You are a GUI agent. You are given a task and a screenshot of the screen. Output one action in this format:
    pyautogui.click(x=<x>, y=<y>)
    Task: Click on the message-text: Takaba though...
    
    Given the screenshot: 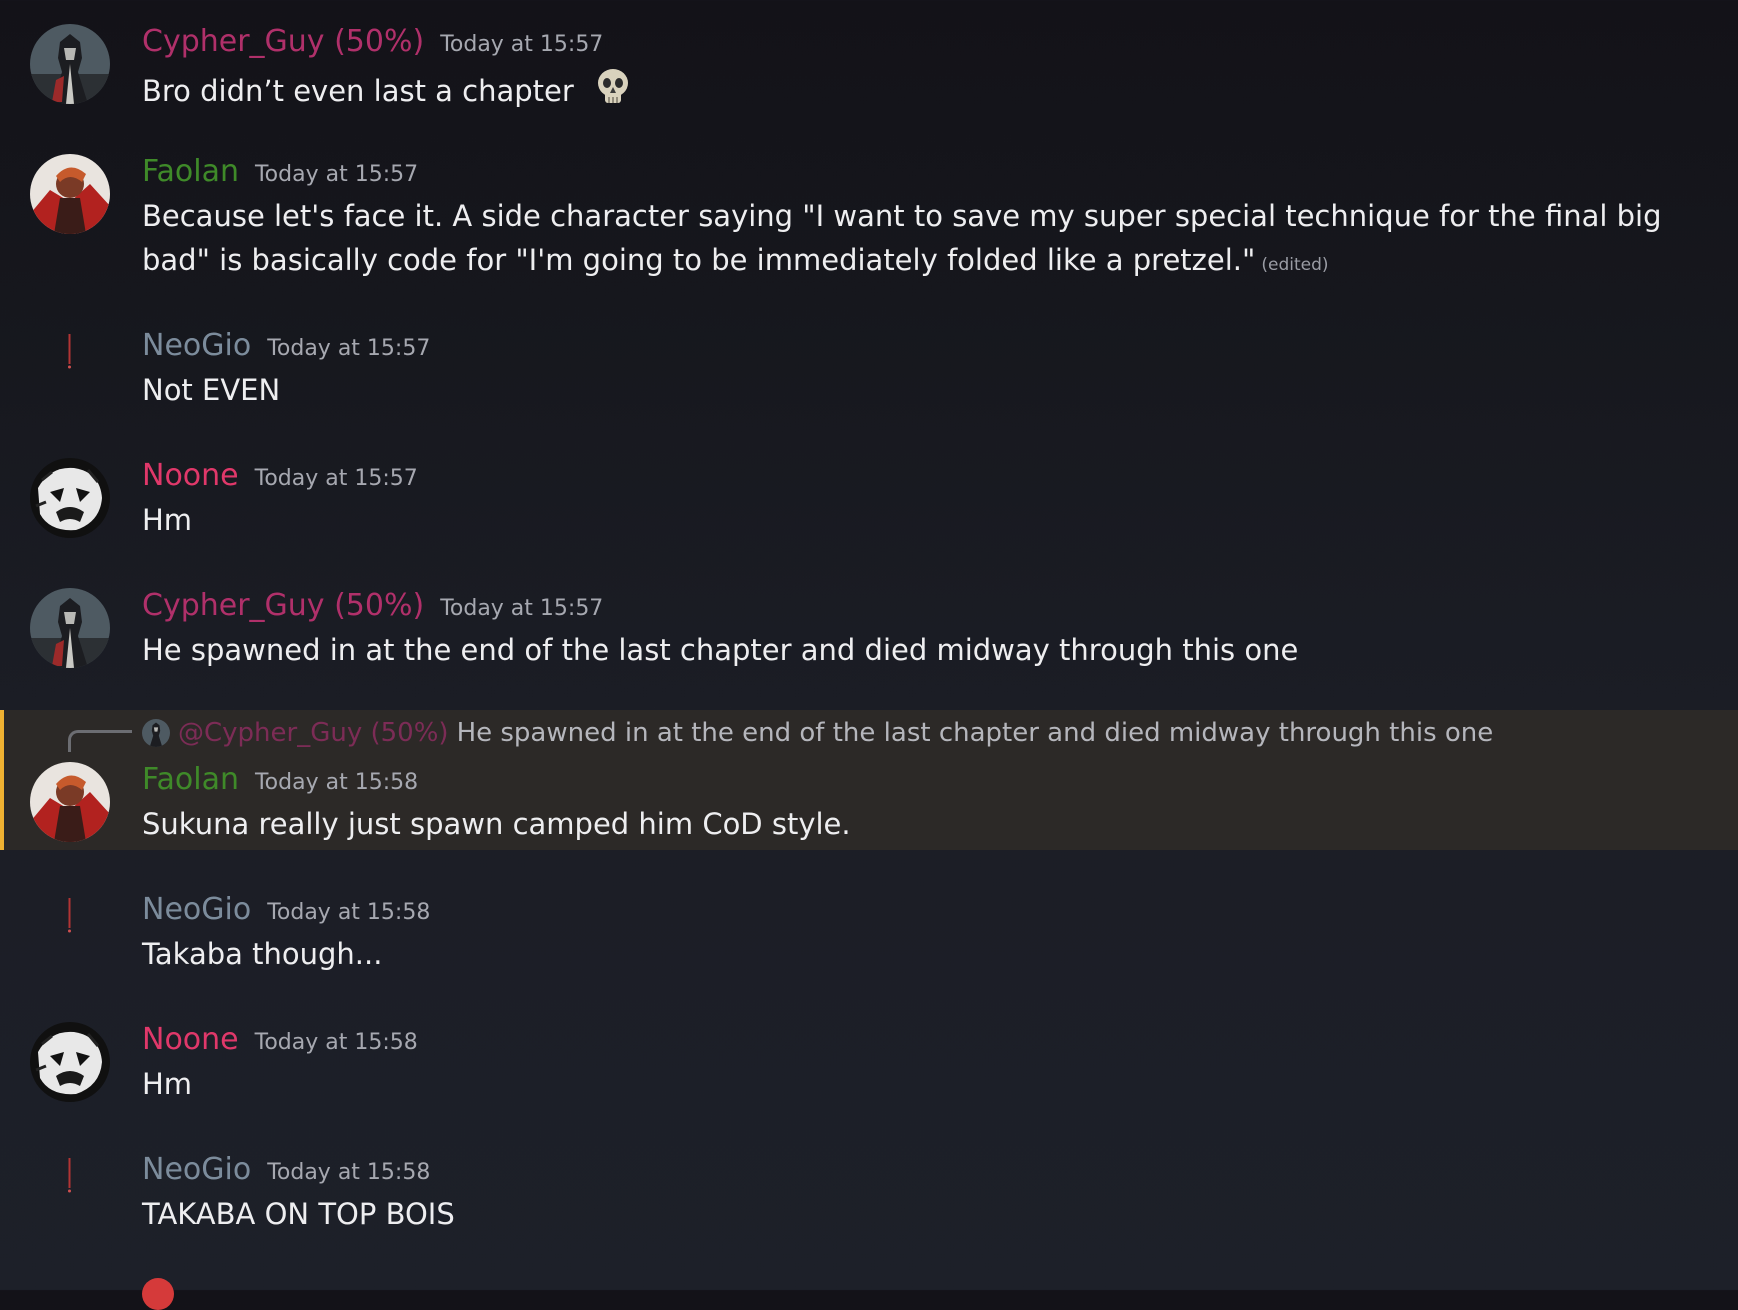 What is the action you would take?
    pyautogui.click(x=262, y=954)
    